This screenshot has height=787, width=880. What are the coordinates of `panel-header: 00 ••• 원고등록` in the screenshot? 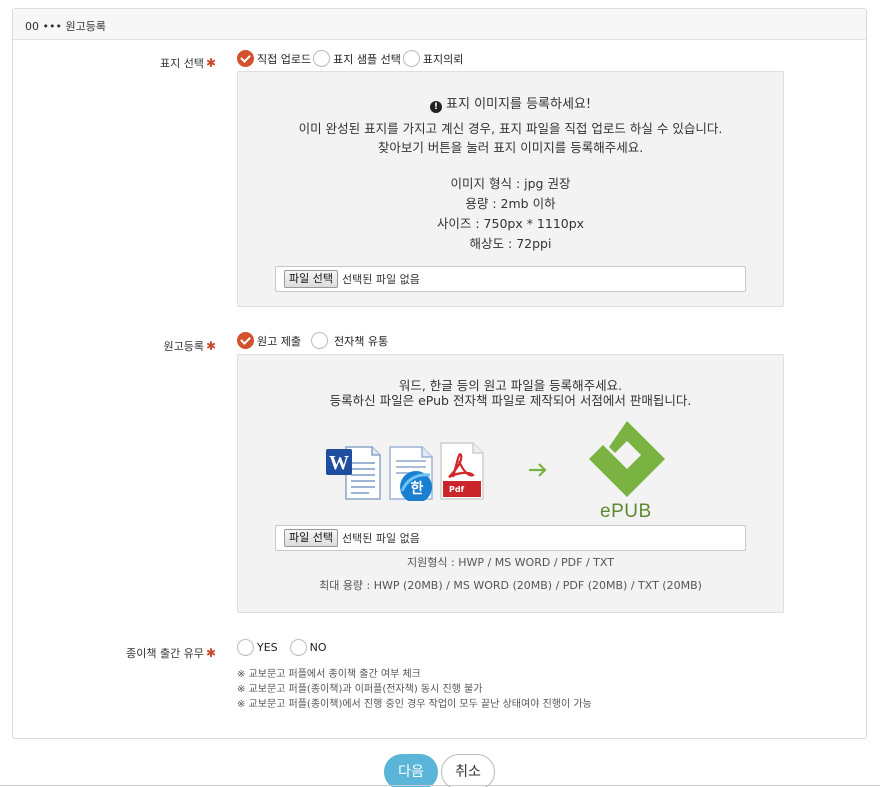 It's located at (439, 24).